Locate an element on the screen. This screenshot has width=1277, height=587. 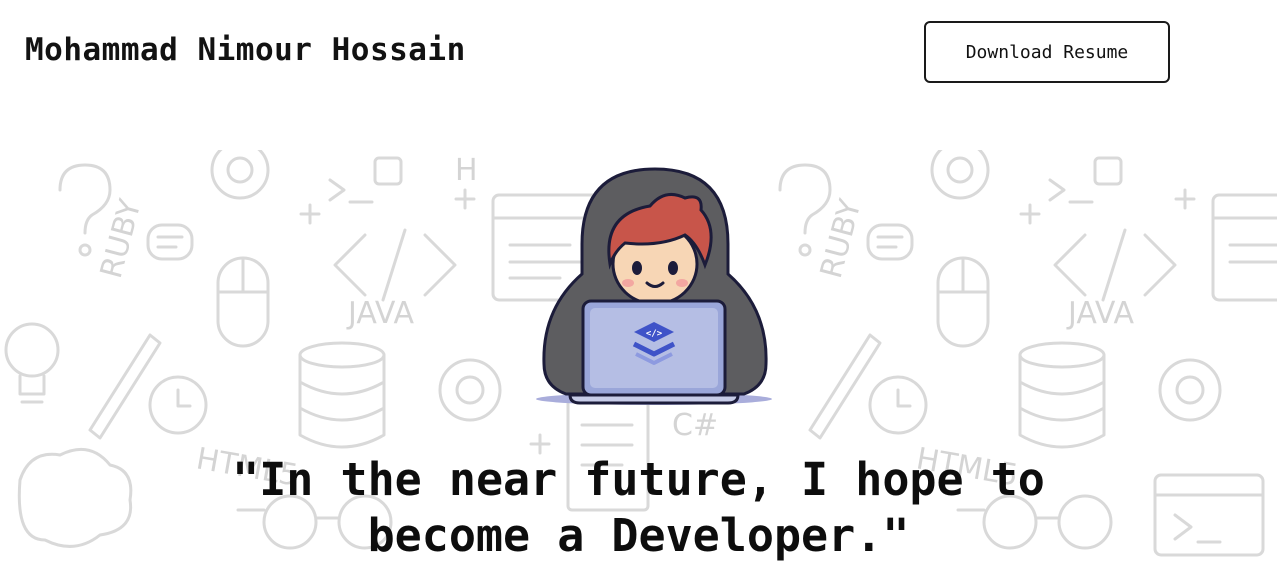
doodle-label-h: H is located at coordinates (466, 170).